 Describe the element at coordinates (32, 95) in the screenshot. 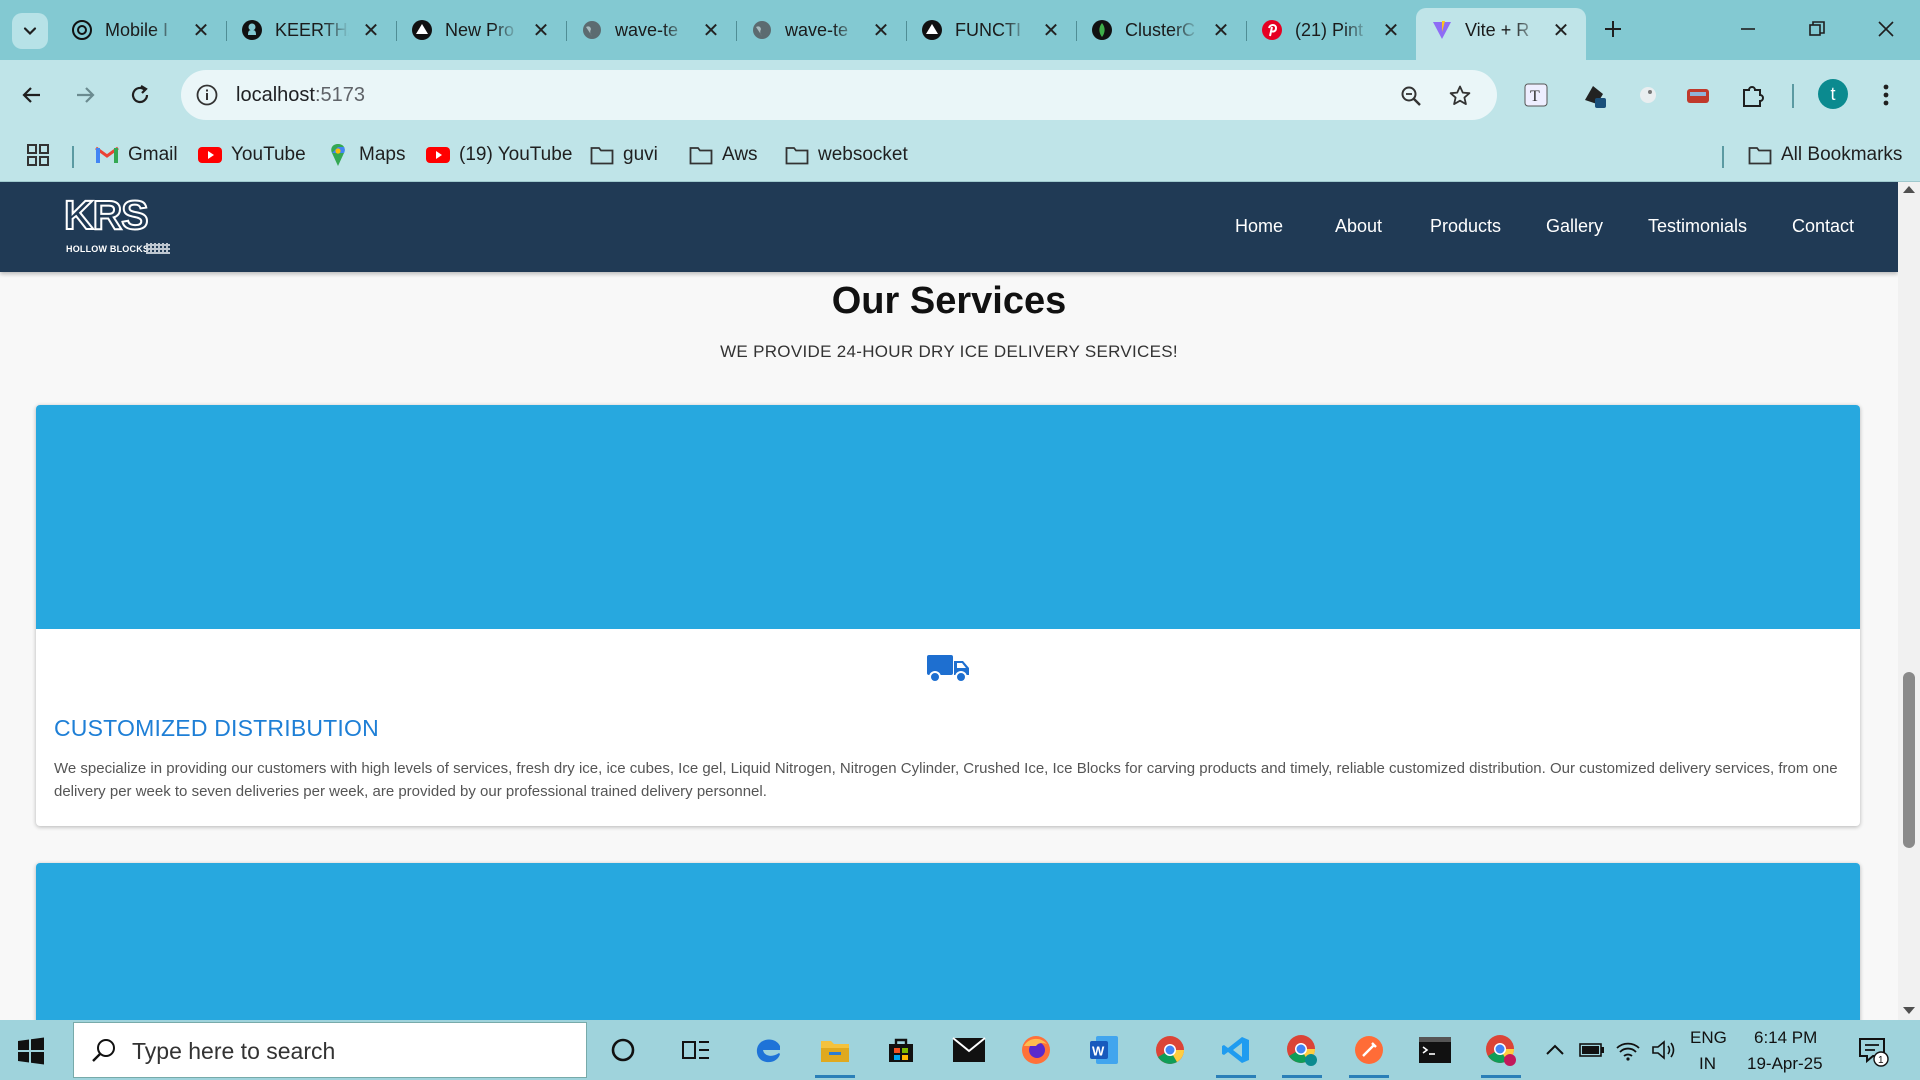

I see `back-button` at that location.